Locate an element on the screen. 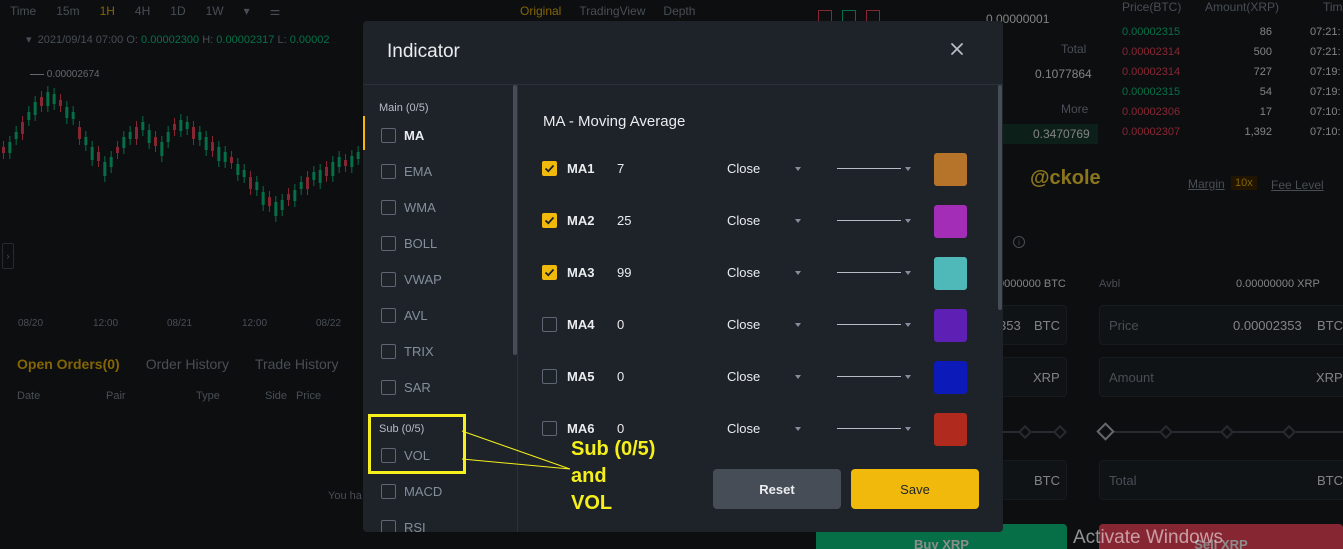  ma-row: MA4 0 Close is located at coordinates (755, 325).